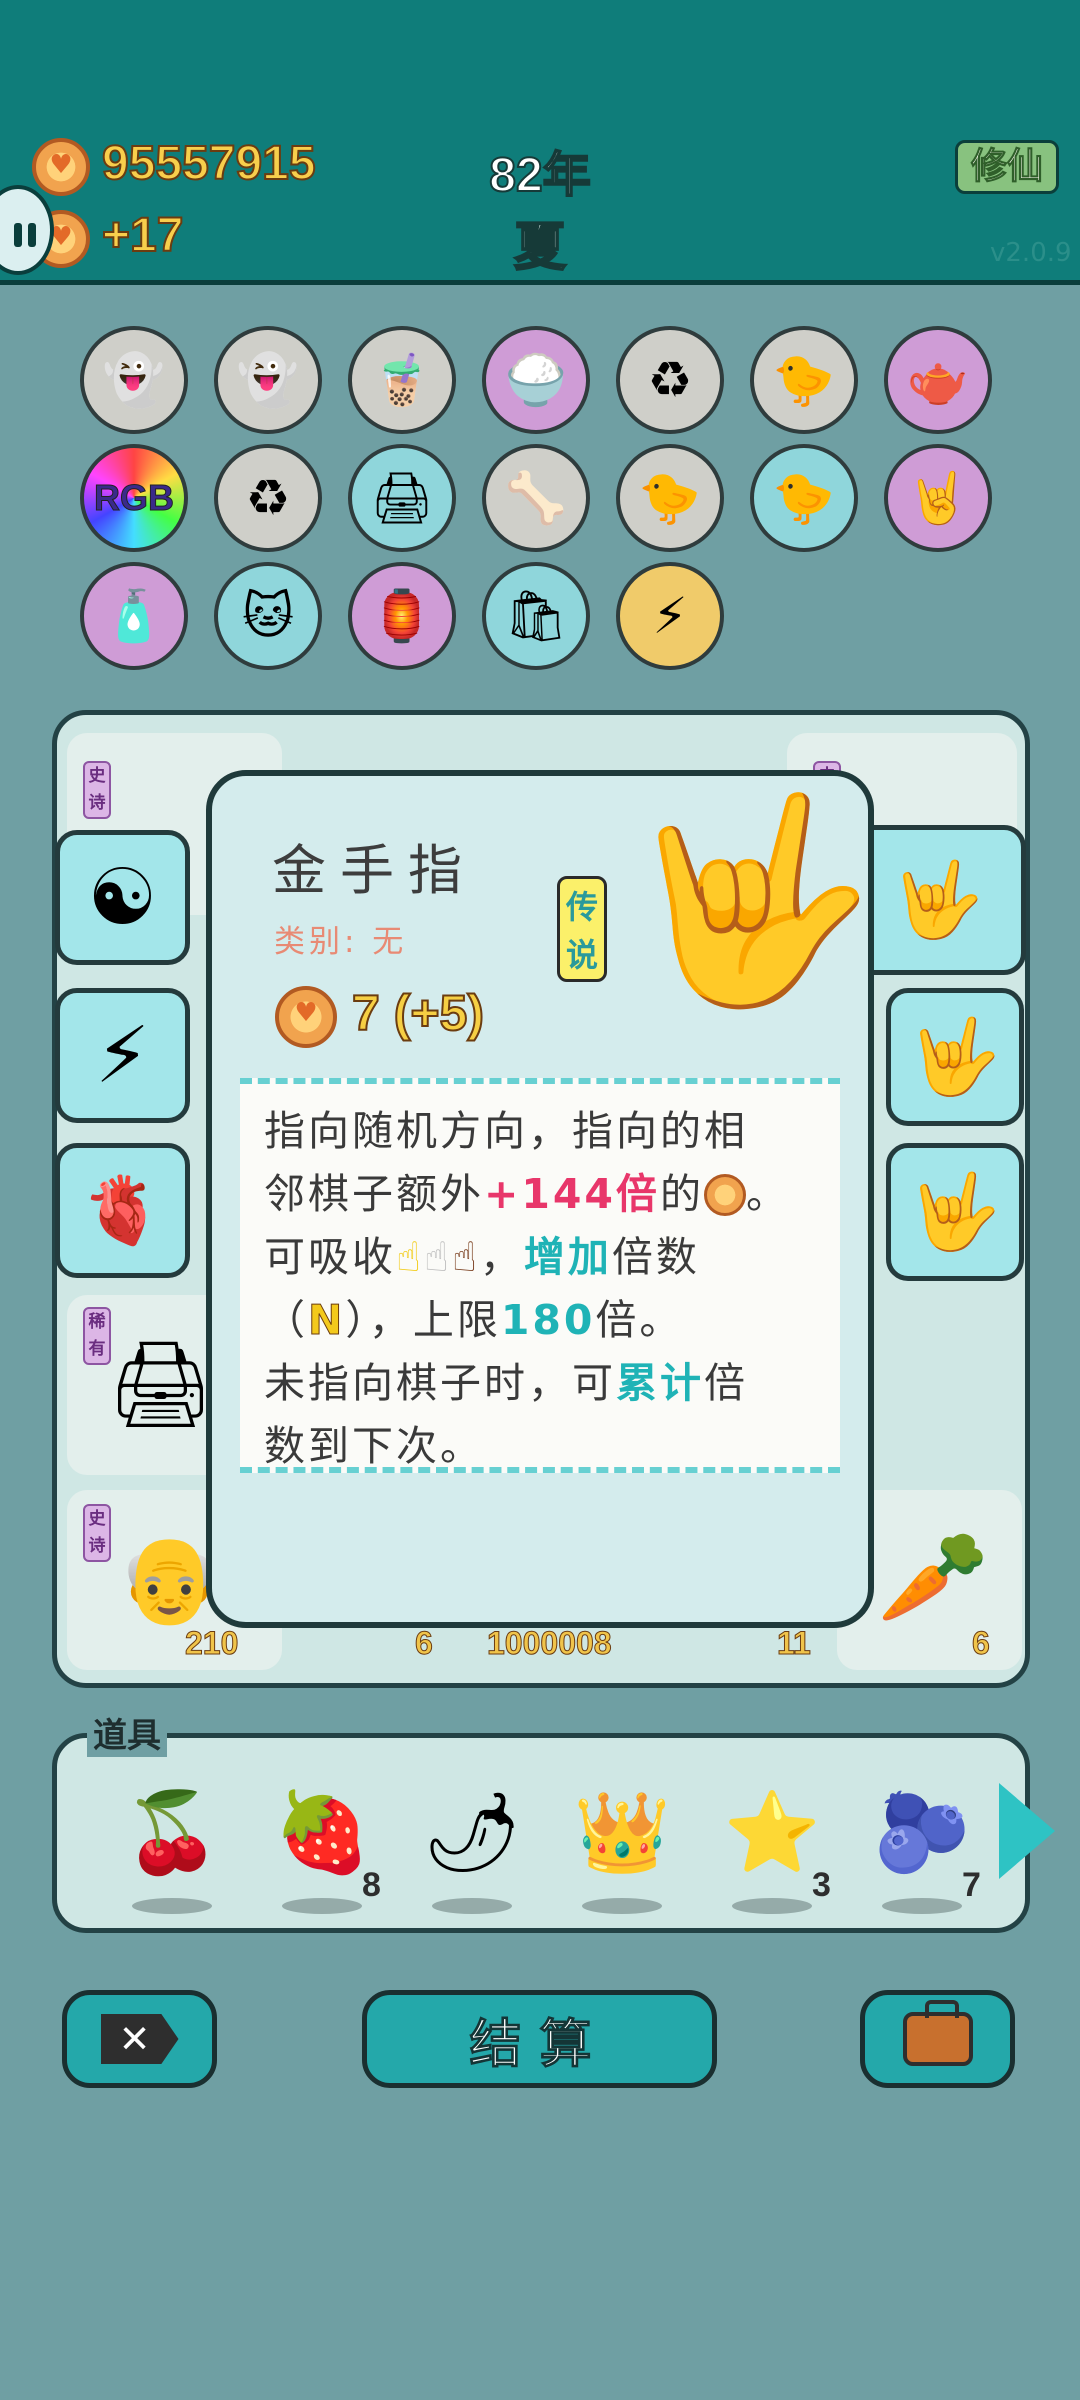 Image resolution: width=1080 pixels, height=2400 pixels. I want to click on close-icon: ✕, so click(139, 2039).